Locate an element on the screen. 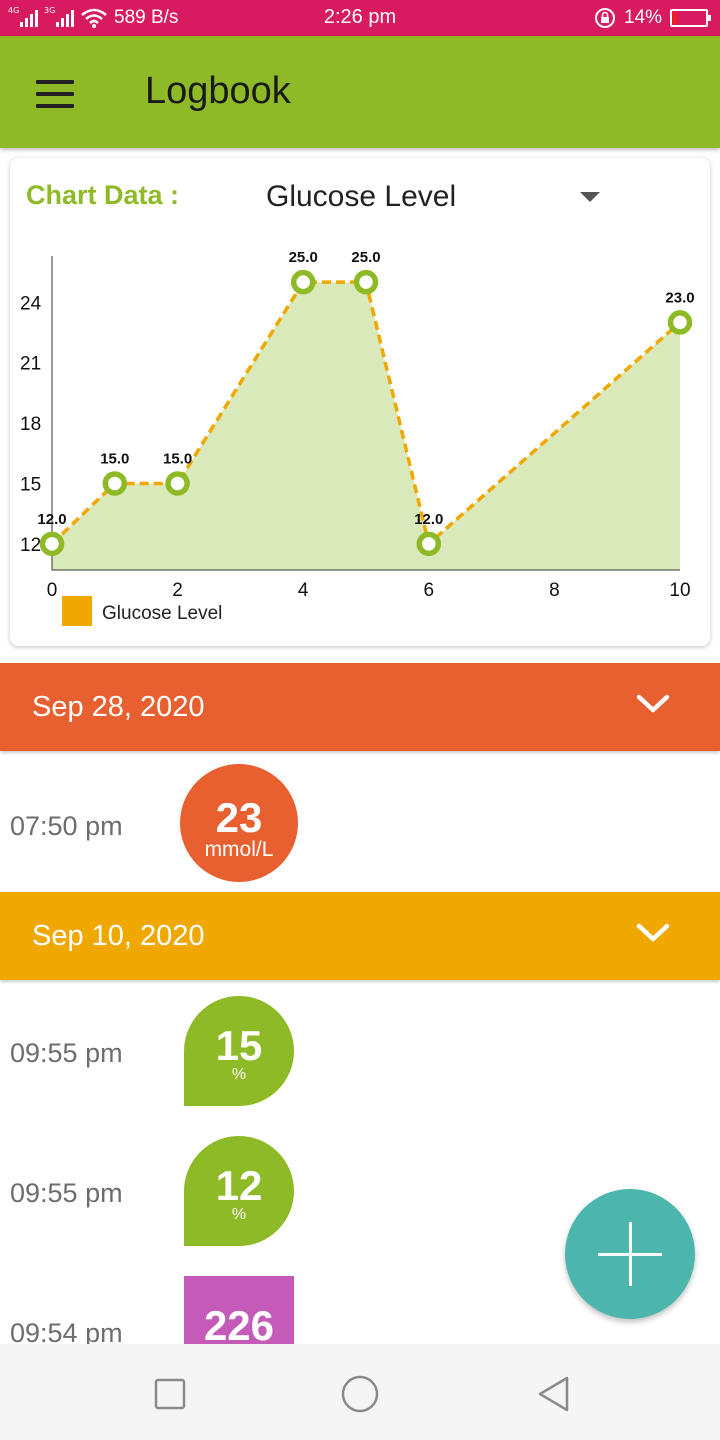 The width and height of the screenshot is (720, 1440). entry-time: 09:54 pm is located at coordinates (66, 1331).